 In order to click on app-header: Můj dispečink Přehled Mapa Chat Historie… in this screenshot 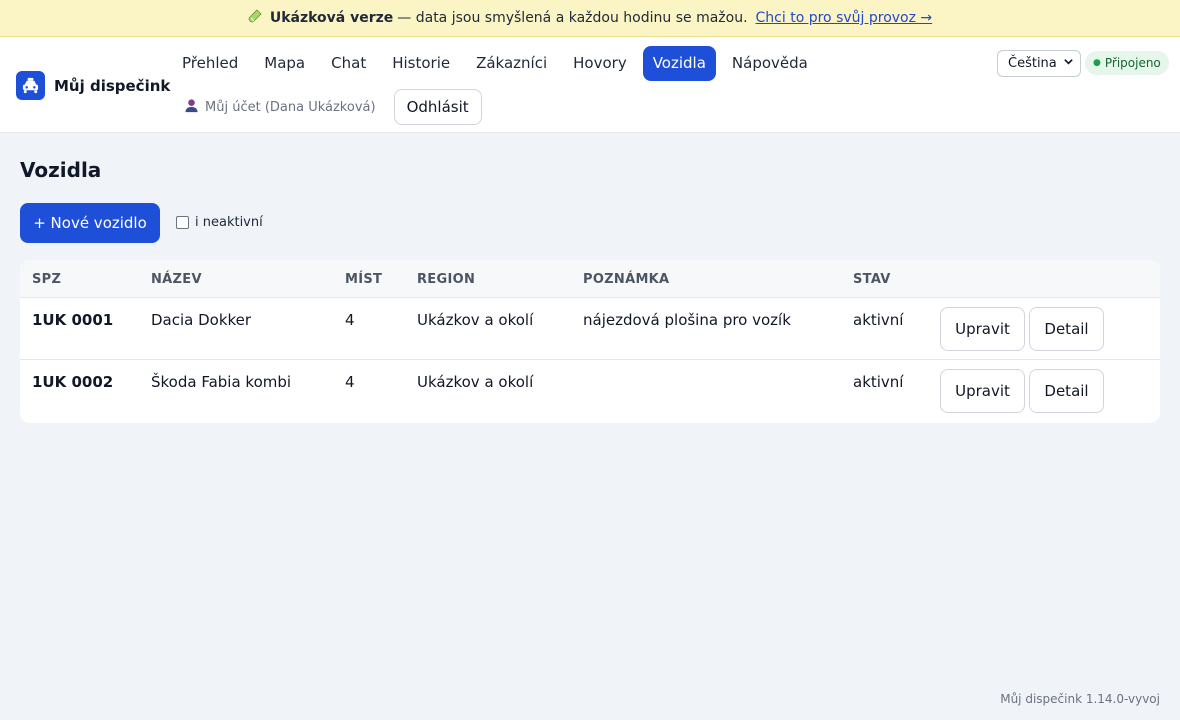, I will do `click(590, 85)`.